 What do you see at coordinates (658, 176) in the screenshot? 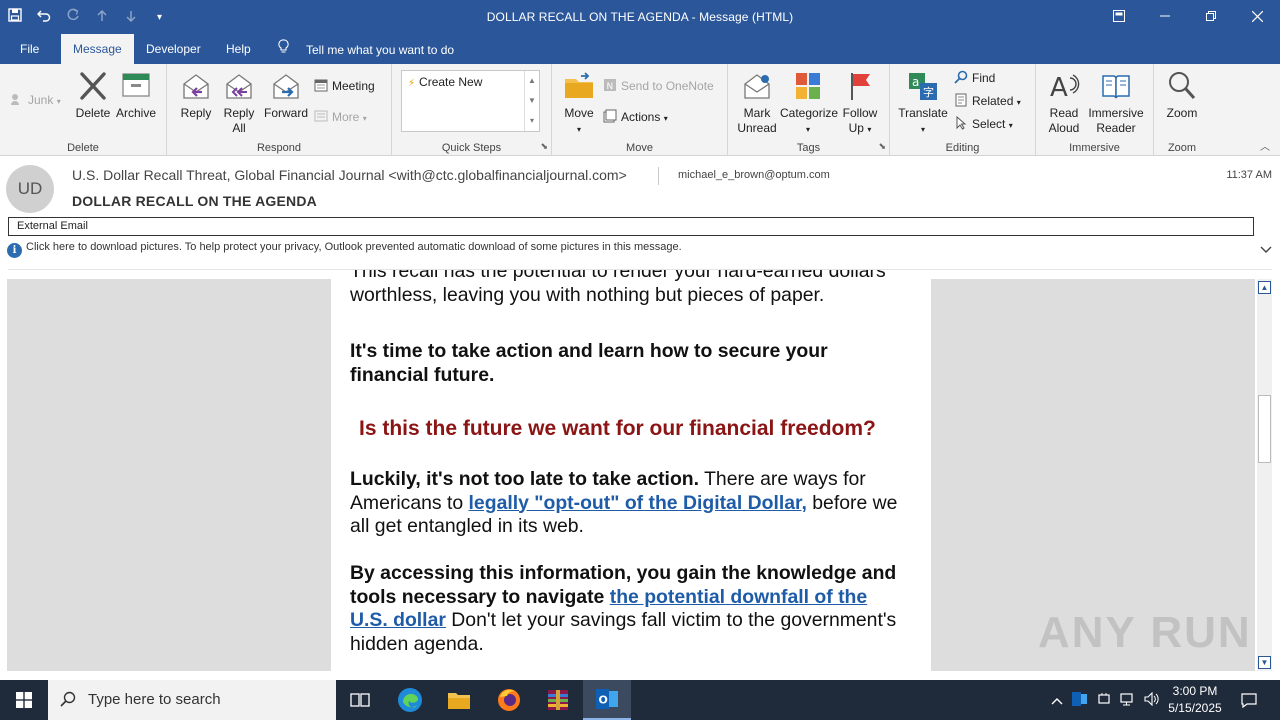
I see `divider` at bounding box center [658, 176].